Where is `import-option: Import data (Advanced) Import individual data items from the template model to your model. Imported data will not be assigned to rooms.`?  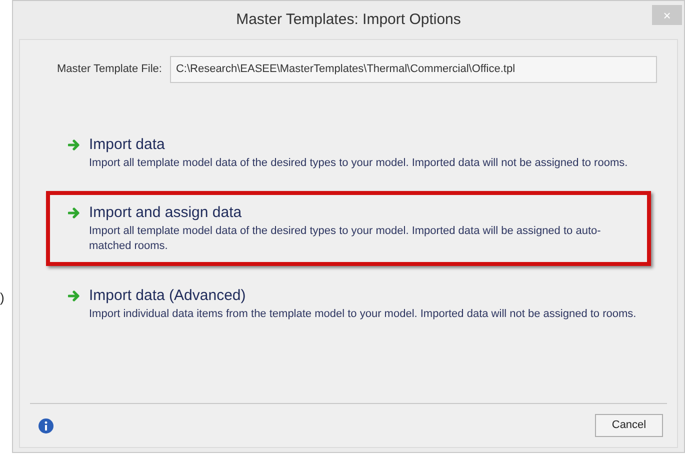 import-option: Import data (Advanced) Import individual data items from the template model to your model. Imported data will not be assigned to rooms. is located at coordinates (348, 304).